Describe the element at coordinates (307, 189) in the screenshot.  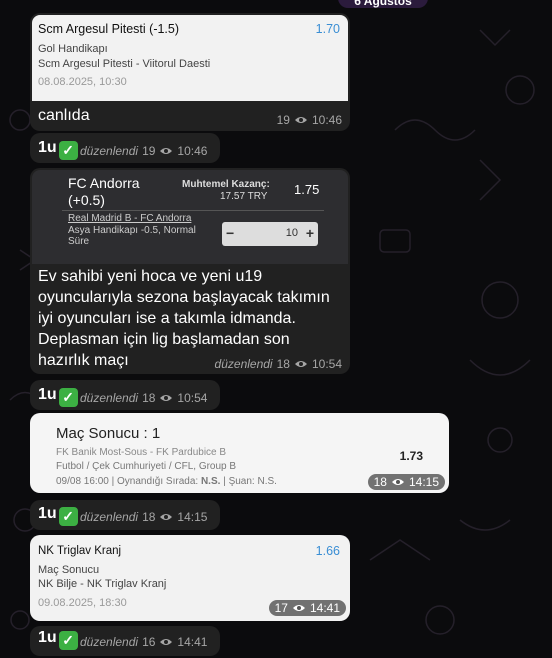
I see `bet-odds: 1.75` at that location.